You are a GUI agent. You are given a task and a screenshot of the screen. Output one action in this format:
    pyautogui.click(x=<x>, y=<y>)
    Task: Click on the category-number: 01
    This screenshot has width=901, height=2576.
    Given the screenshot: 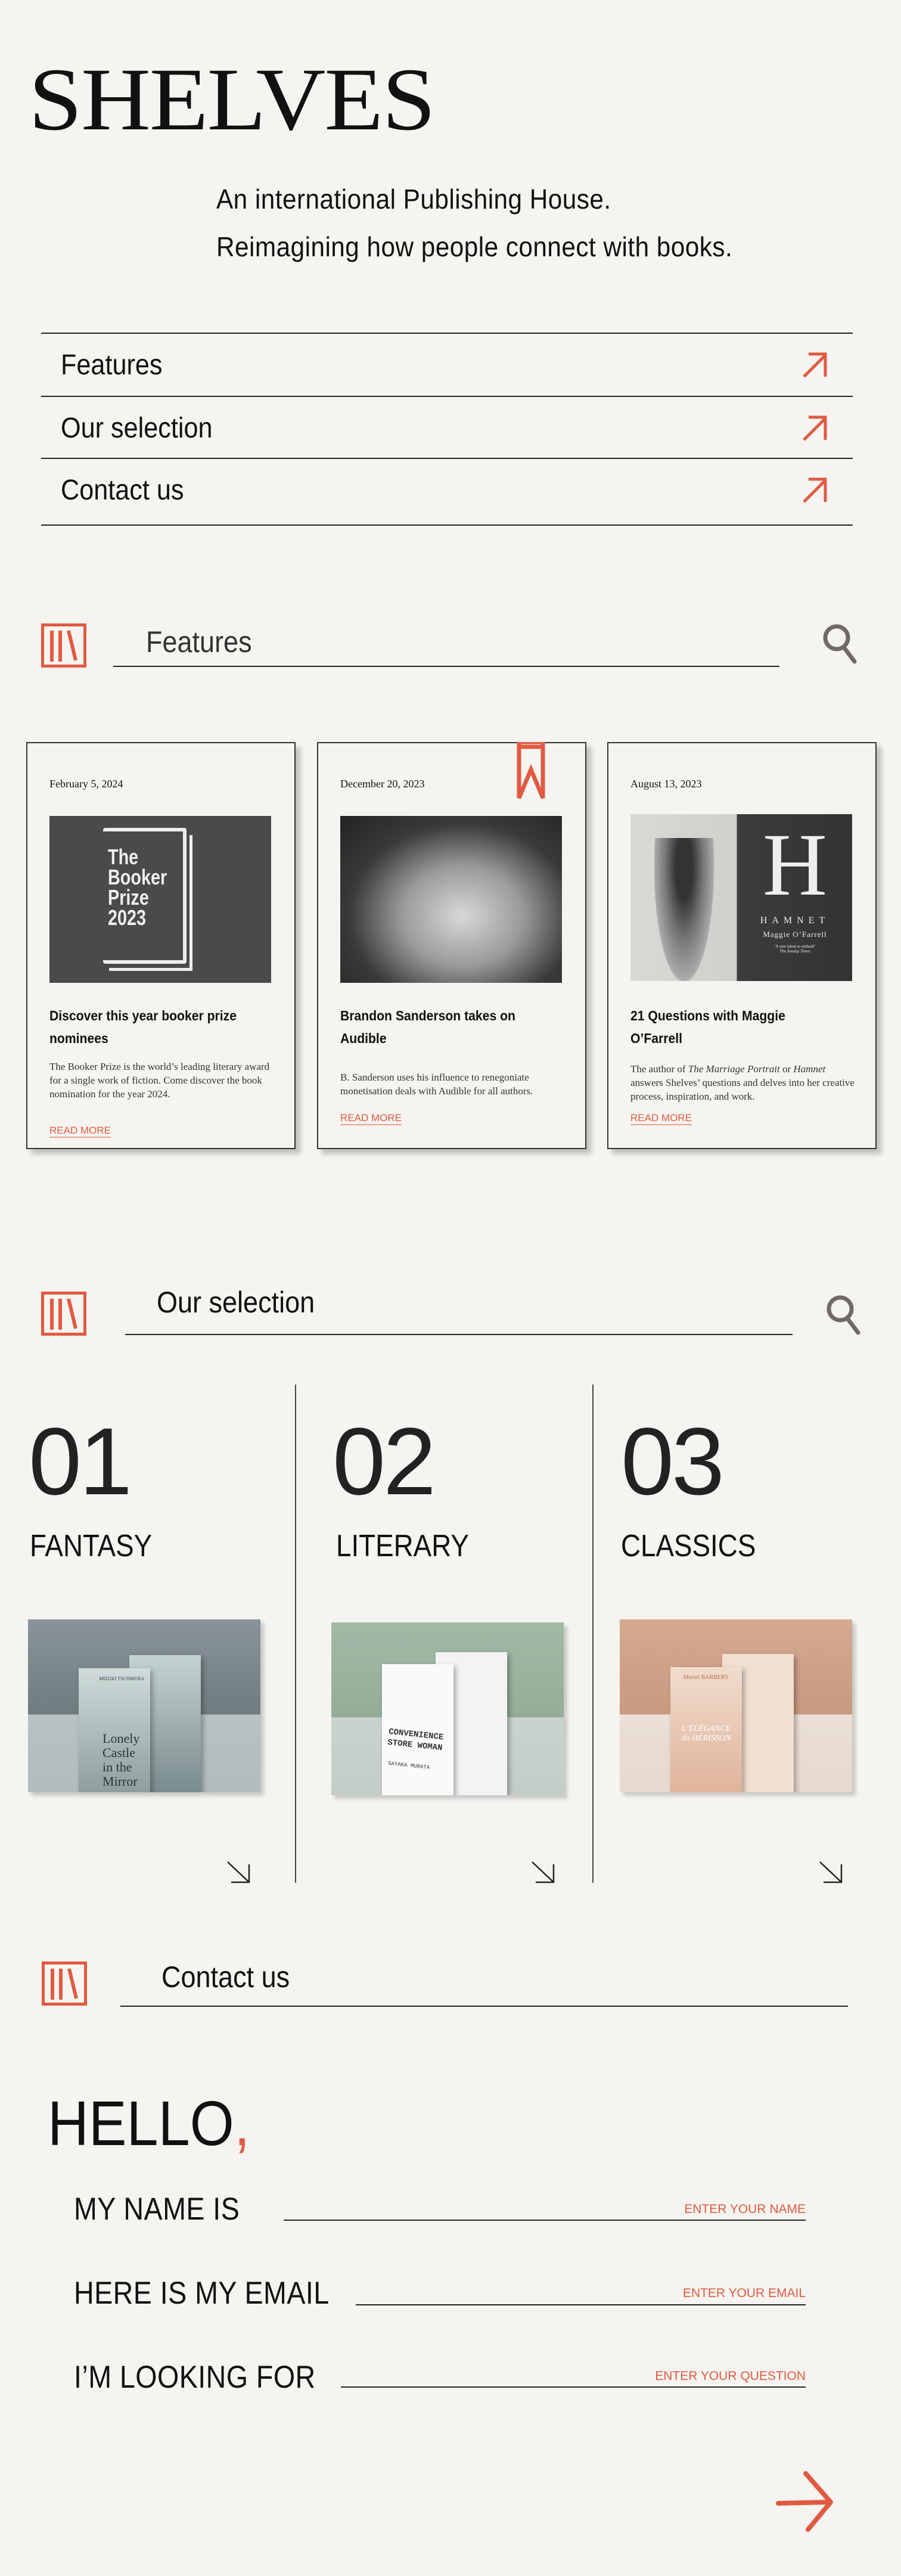 What is the action you would take?
    pyautogui.click(x=81, y=1461)
    